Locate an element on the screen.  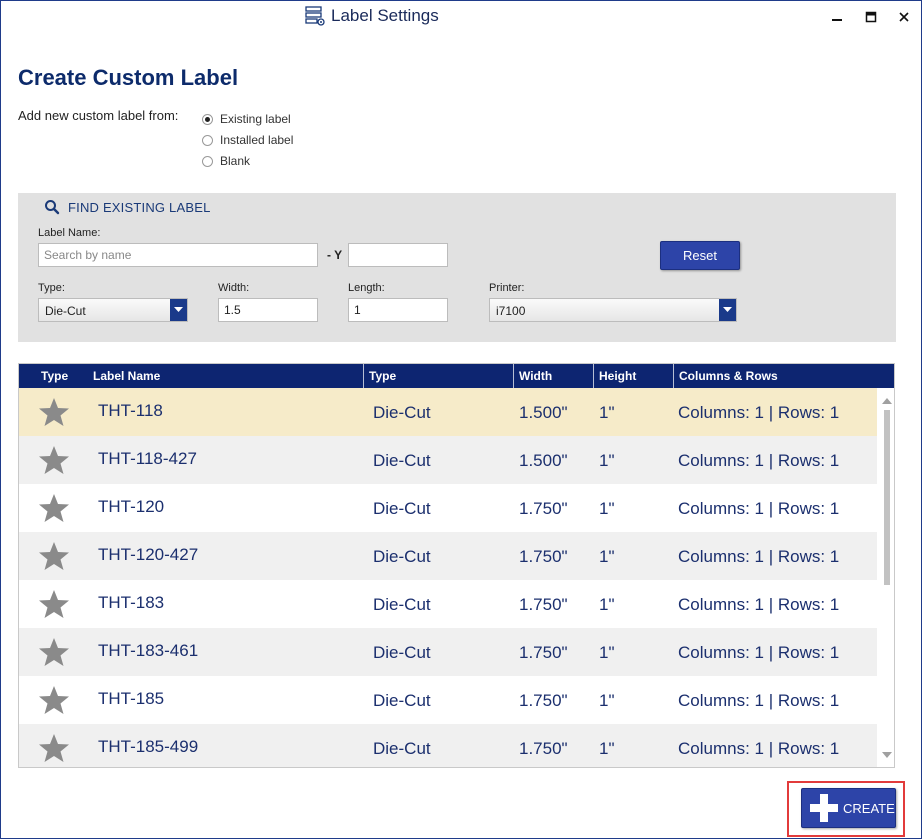
label-name-search-input: Search by name is located at coordinates (178, 255).